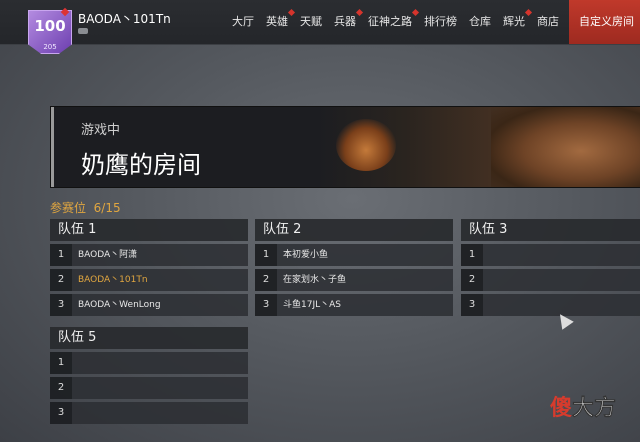 This screenshot has width=640, height=442. I want to click on team-slot: 2 在家划水丶子鱼, so click(354, 280).